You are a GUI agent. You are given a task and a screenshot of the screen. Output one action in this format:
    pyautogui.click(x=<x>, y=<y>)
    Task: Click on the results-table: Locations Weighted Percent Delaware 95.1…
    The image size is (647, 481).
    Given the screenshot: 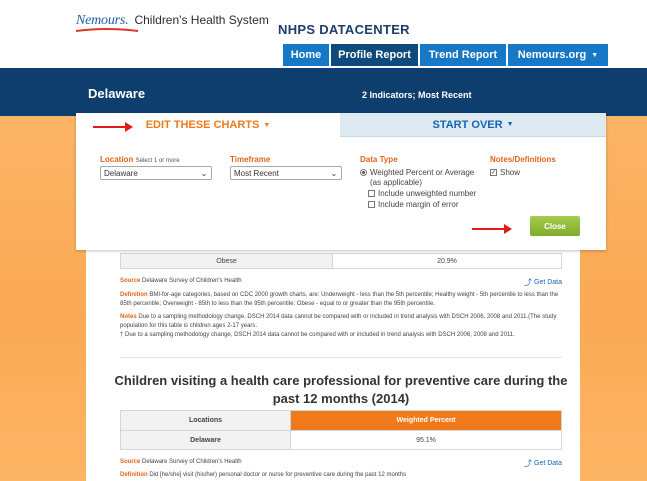 What is the action you would take?
    pyautogui.click(x=341, y=430)
    